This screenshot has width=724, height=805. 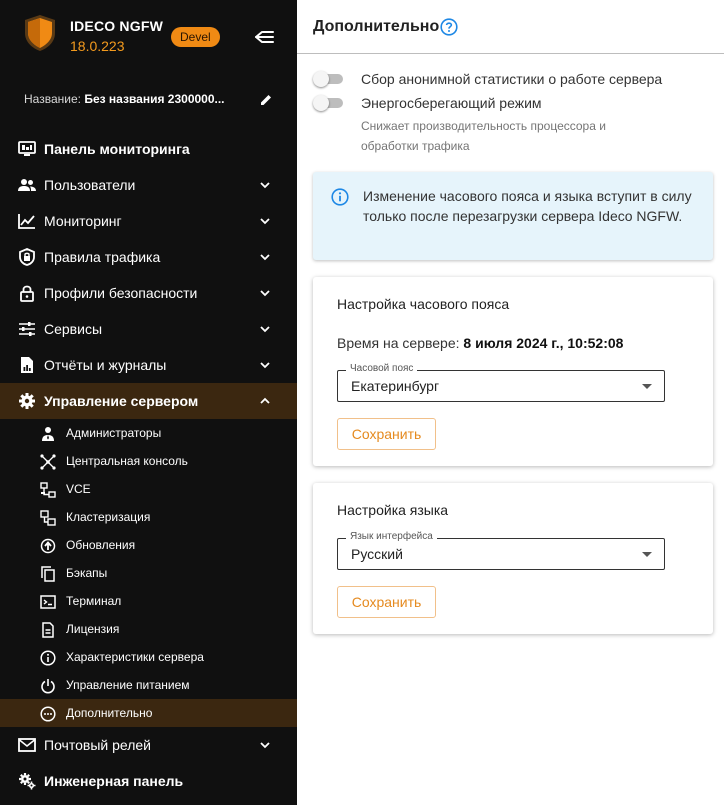 What do you see at coordinates (510, 27) in the screenshot?
I see `page-header: Дополнительно` at bounding box center [510, 27].